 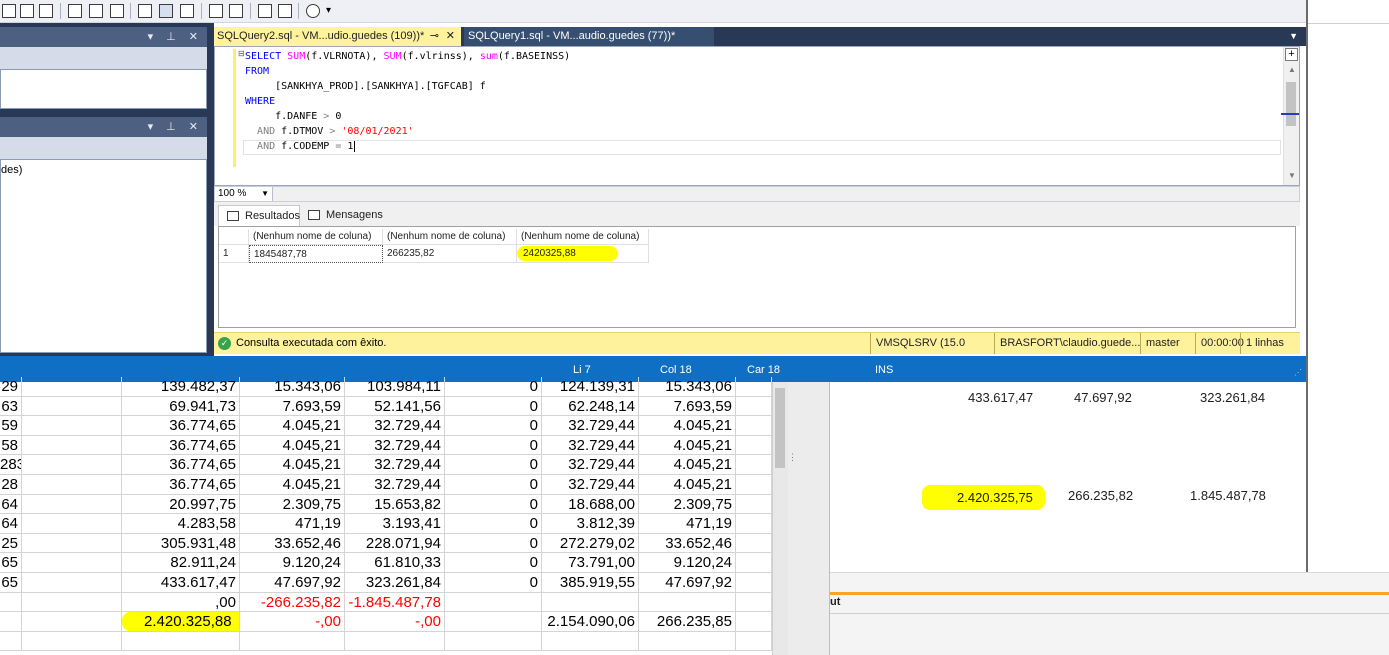 What do you see at coordinates (1298, 372) in the screenshot?
I see `resize-grip-icon: ⋰` at bounding box center [1298, 372].